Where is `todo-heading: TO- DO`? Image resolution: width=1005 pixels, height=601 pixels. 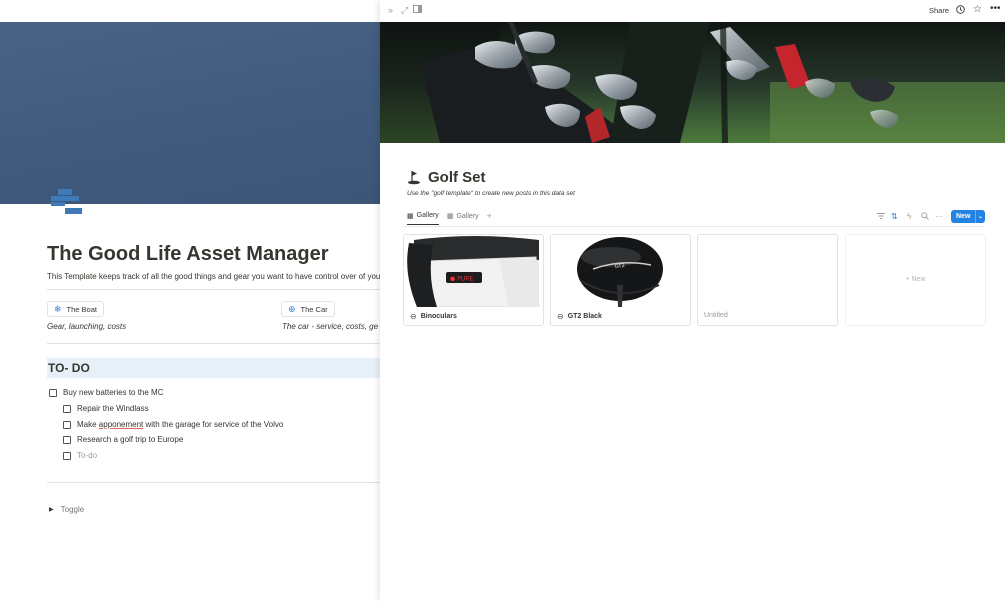 todo-heading: TO- DO is located at coordinates (213, 368).